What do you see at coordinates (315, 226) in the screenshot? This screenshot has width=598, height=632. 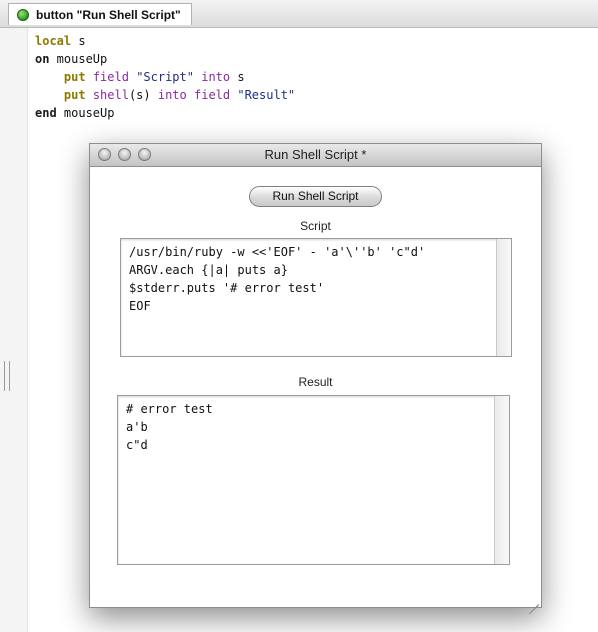 I see `script-field-label: Script` at bounding box center [315, 226].